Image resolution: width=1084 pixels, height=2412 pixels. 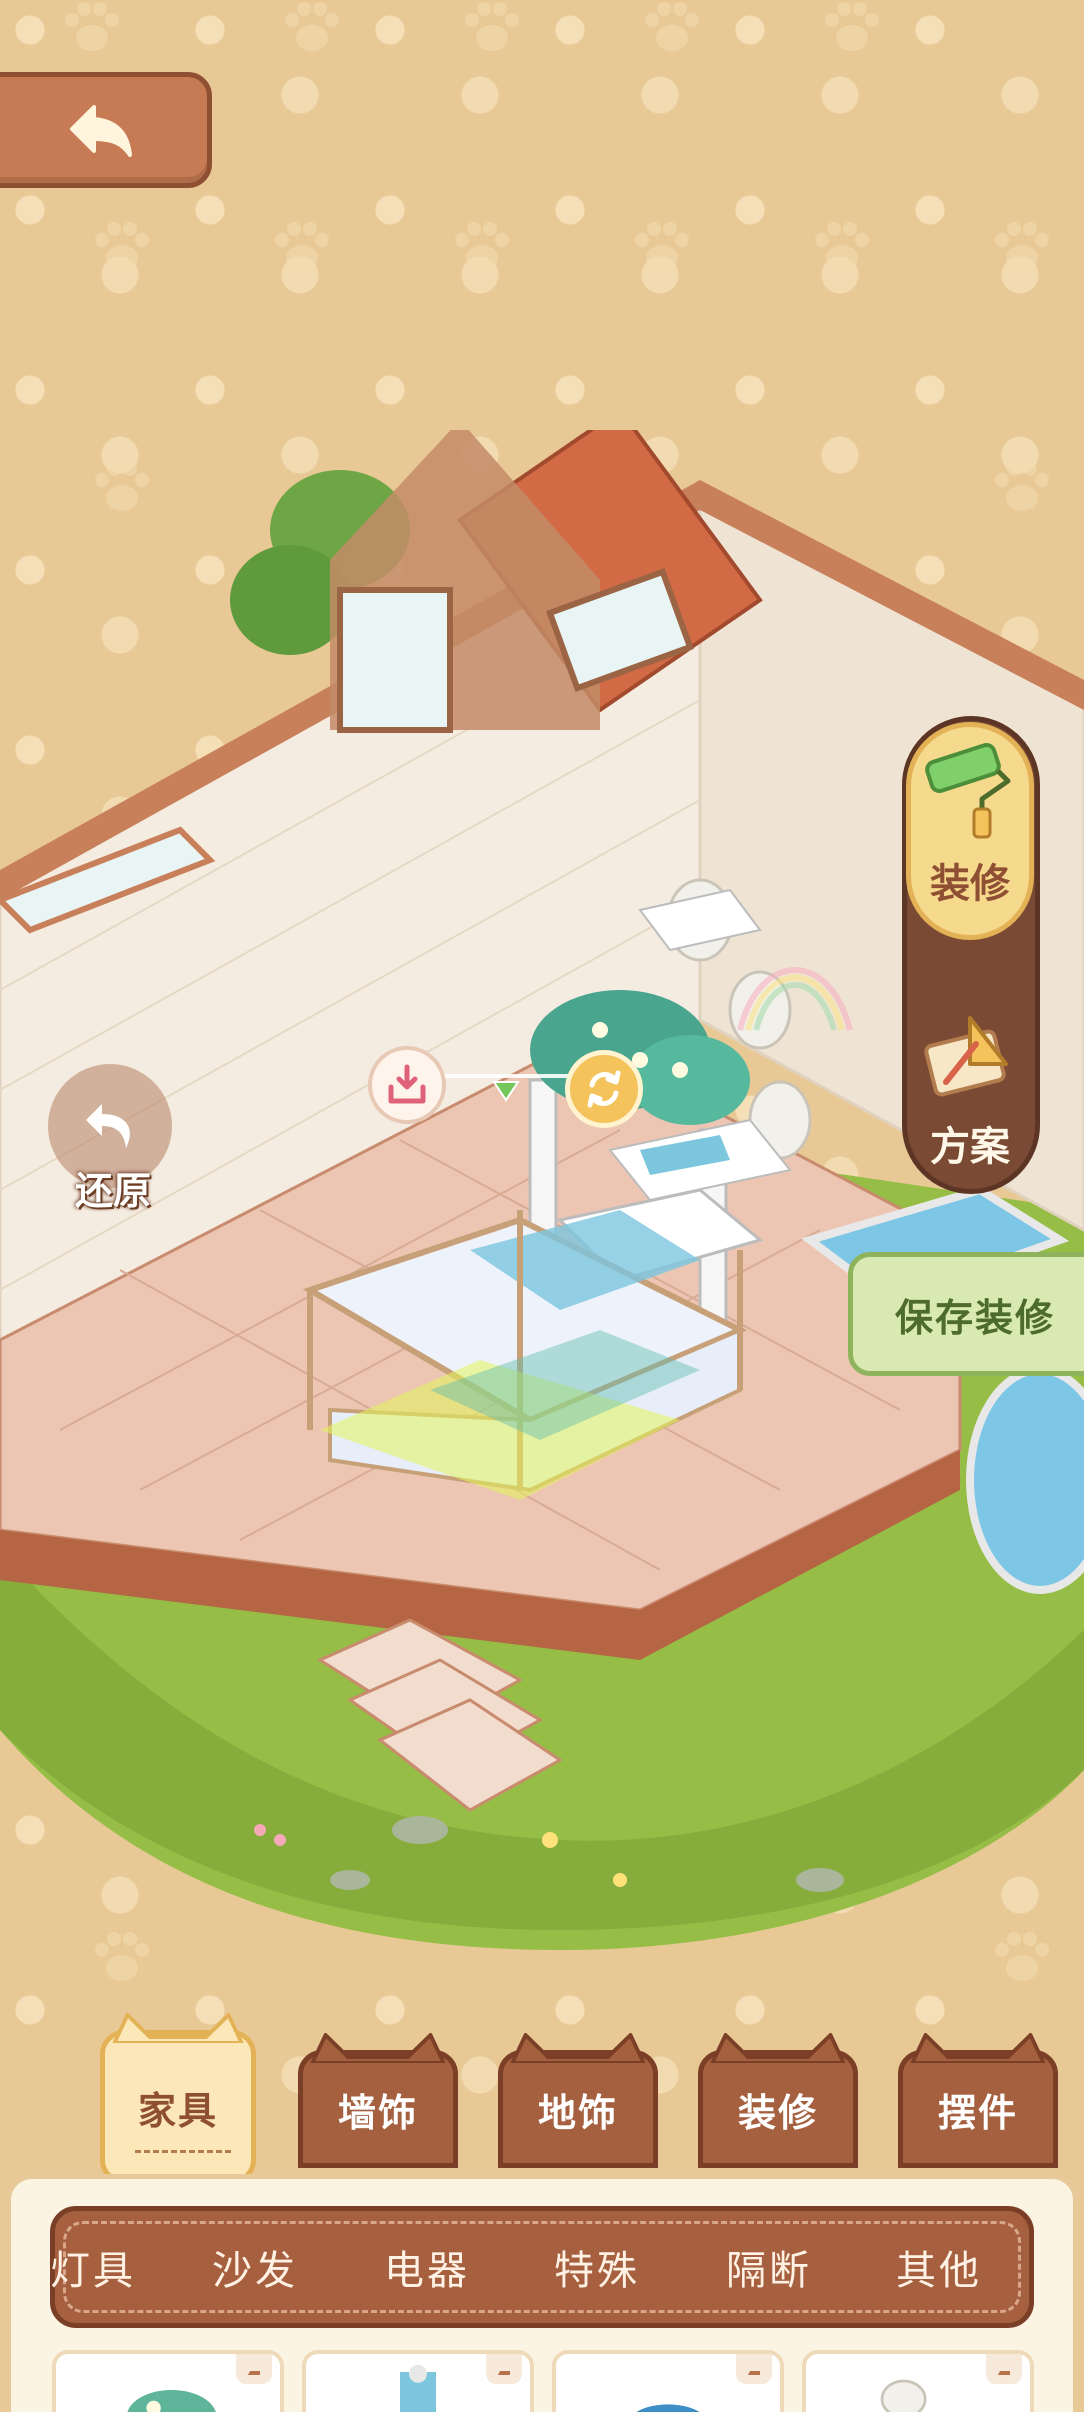 What do you see at coordinates (977, 2112) in the screenshot?
I see `tab-label: 摆件` at bounding box center [977, 2112].